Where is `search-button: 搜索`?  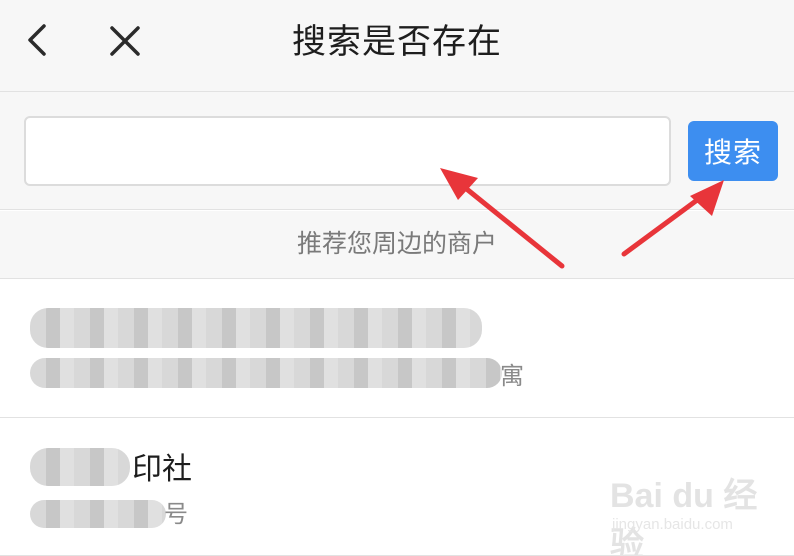 search-button: 搜索 is located at coordinates (733, 151).